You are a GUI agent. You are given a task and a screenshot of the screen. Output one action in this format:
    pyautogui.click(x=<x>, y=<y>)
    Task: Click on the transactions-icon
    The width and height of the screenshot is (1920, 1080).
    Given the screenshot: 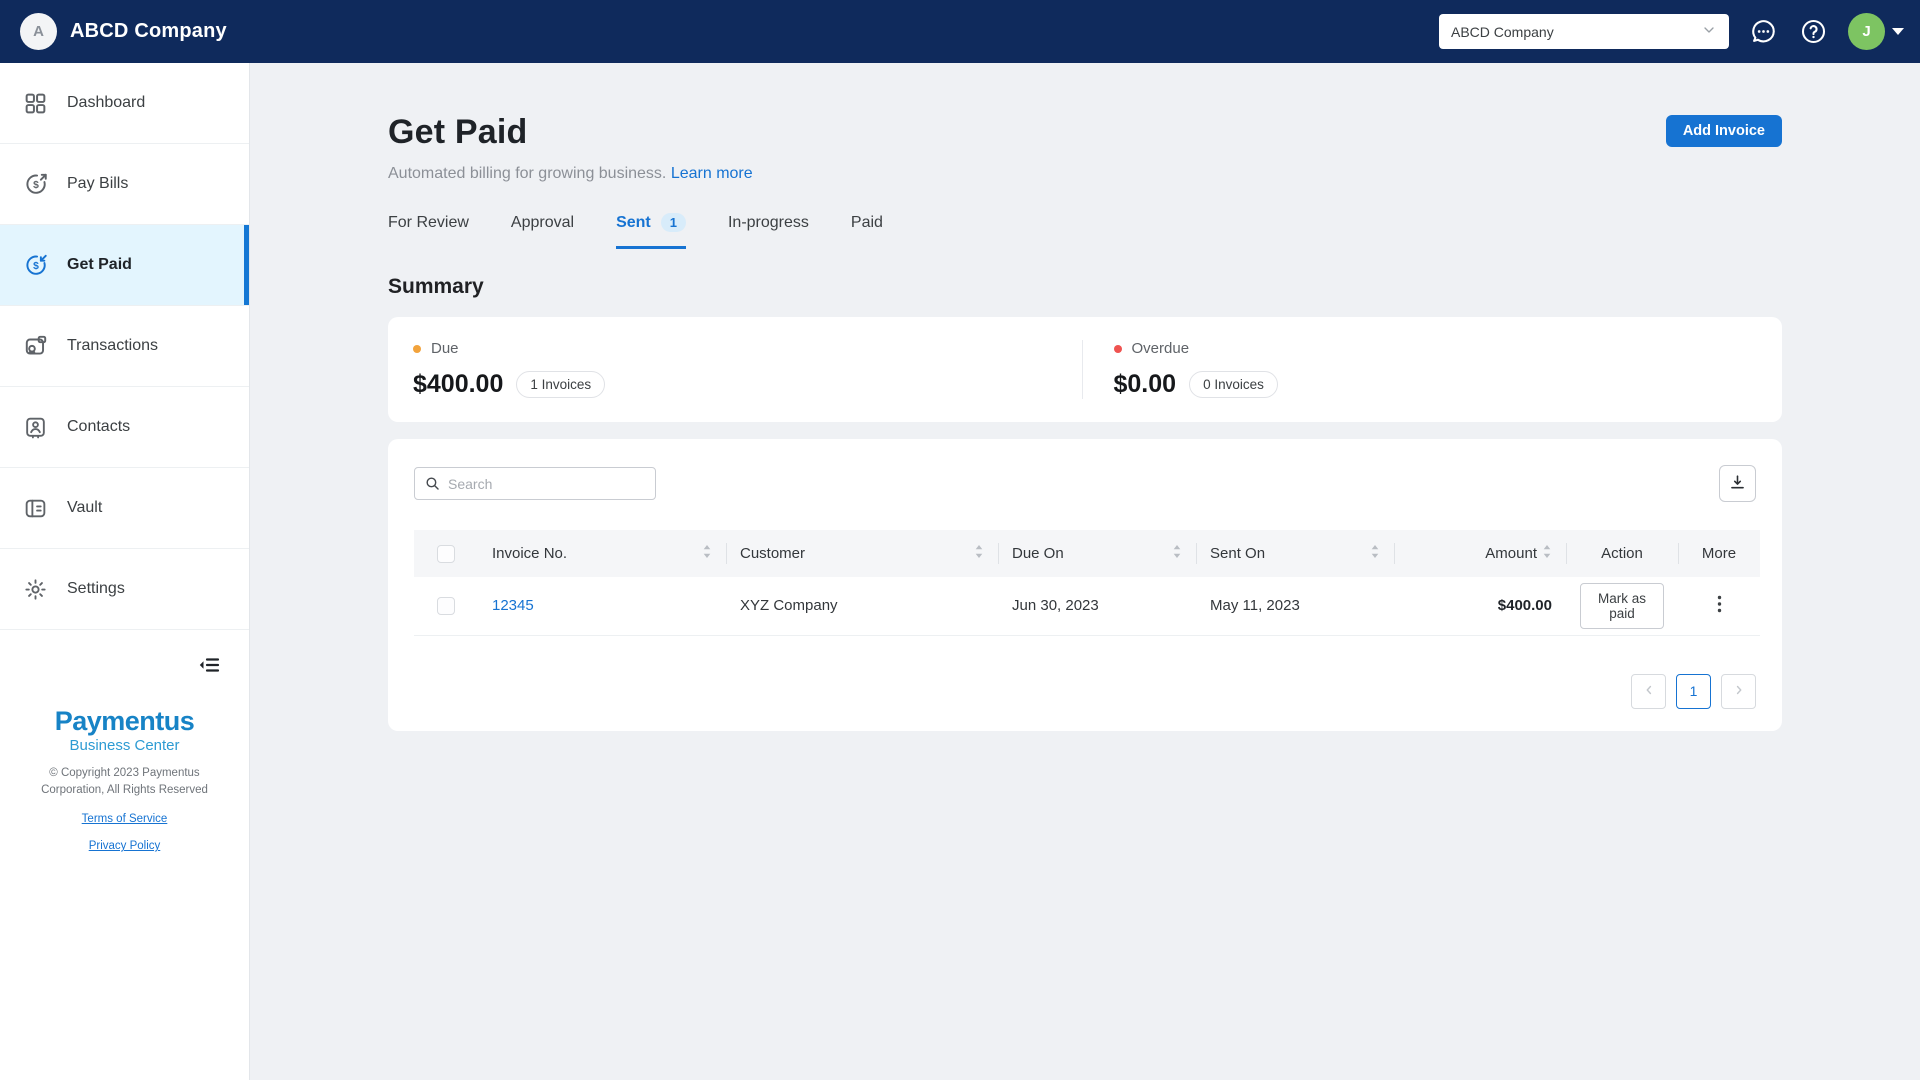 What is the action you would take?
    pyautogui.click(x=35, y=346)
    